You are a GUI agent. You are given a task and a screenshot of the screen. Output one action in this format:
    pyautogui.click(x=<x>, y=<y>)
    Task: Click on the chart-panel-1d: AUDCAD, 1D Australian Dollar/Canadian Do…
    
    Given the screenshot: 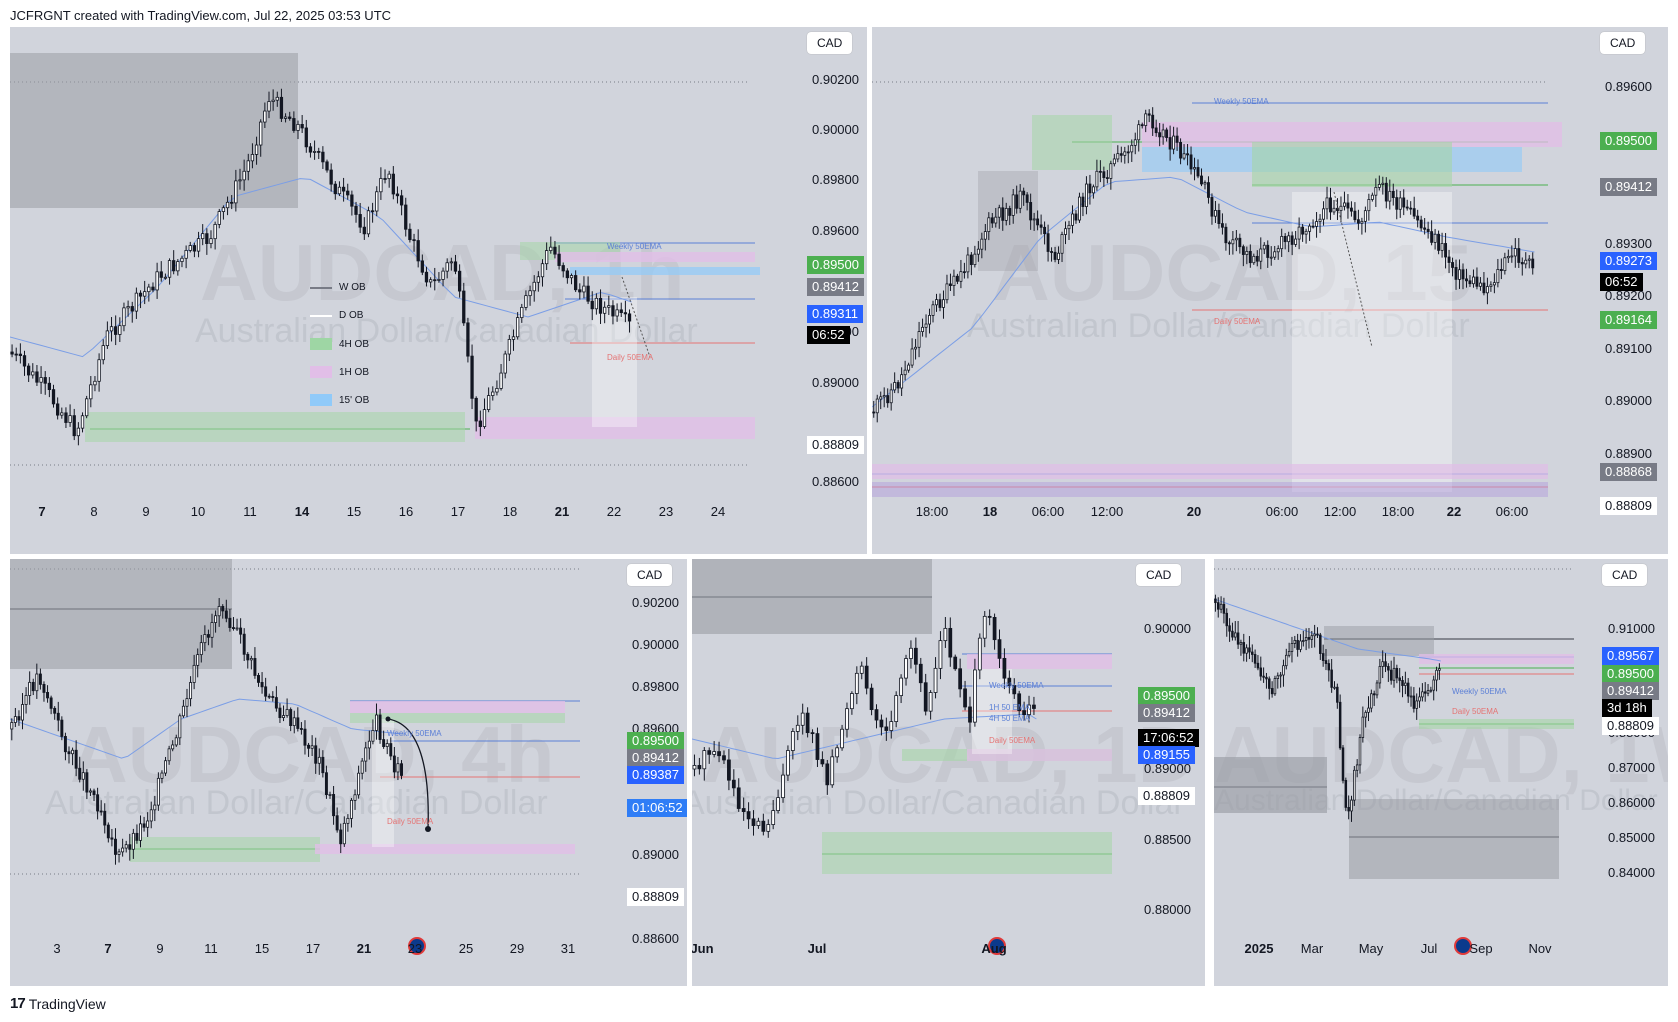 What is the action you would take?
    pyautogui.click(x=948, y=772)
    